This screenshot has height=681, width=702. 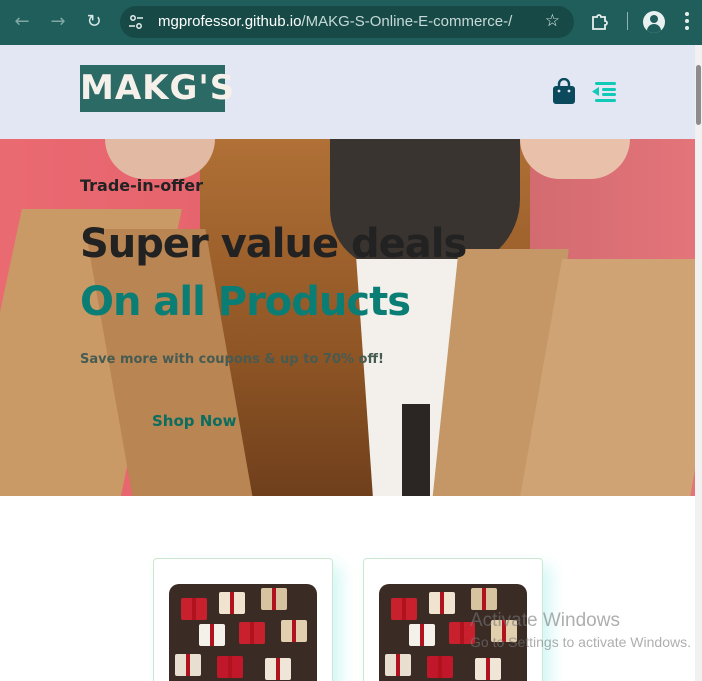 What do you see at coordinates (58, 22) in the screenshot?
I see `forward-icon: →` at bounding box center [58, 22].